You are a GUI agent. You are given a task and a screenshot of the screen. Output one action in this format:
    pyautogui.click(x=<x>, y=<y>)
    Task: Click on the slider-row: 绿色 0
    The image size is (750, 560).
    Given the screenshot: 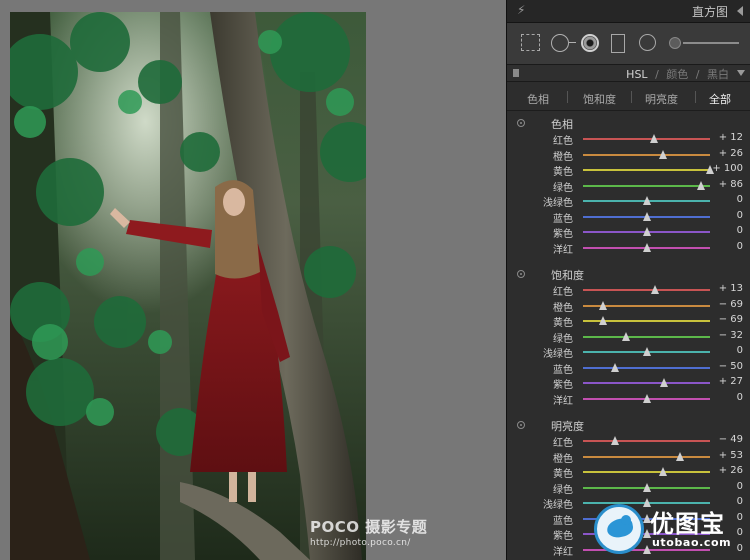 What is the action you would take?
    pyautogui.click(x=628, y=488)
    